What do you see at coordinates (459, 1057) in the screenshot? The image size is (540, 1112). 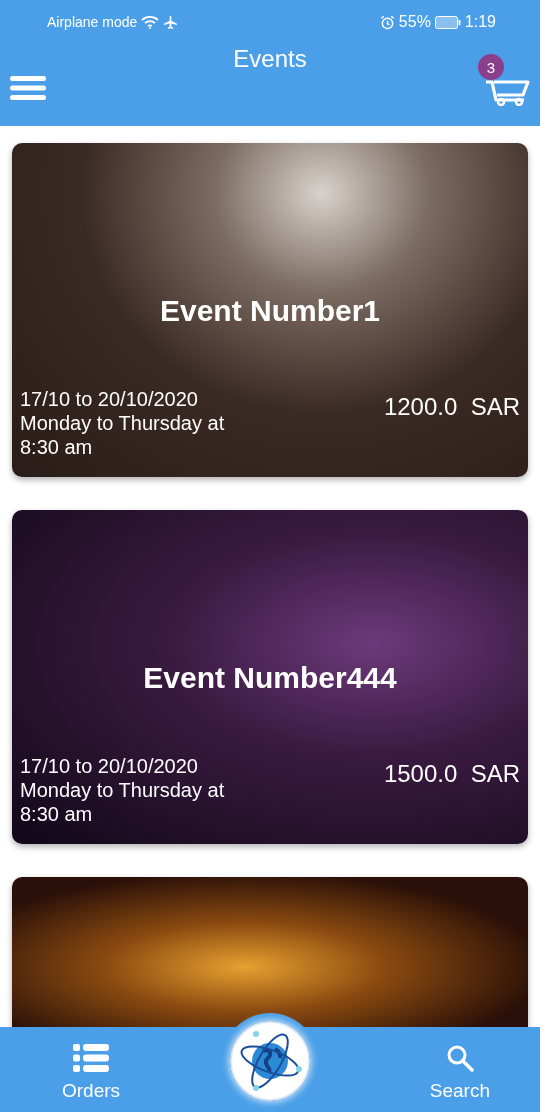 I see `search-icon` at bounding box center [459, 1057].